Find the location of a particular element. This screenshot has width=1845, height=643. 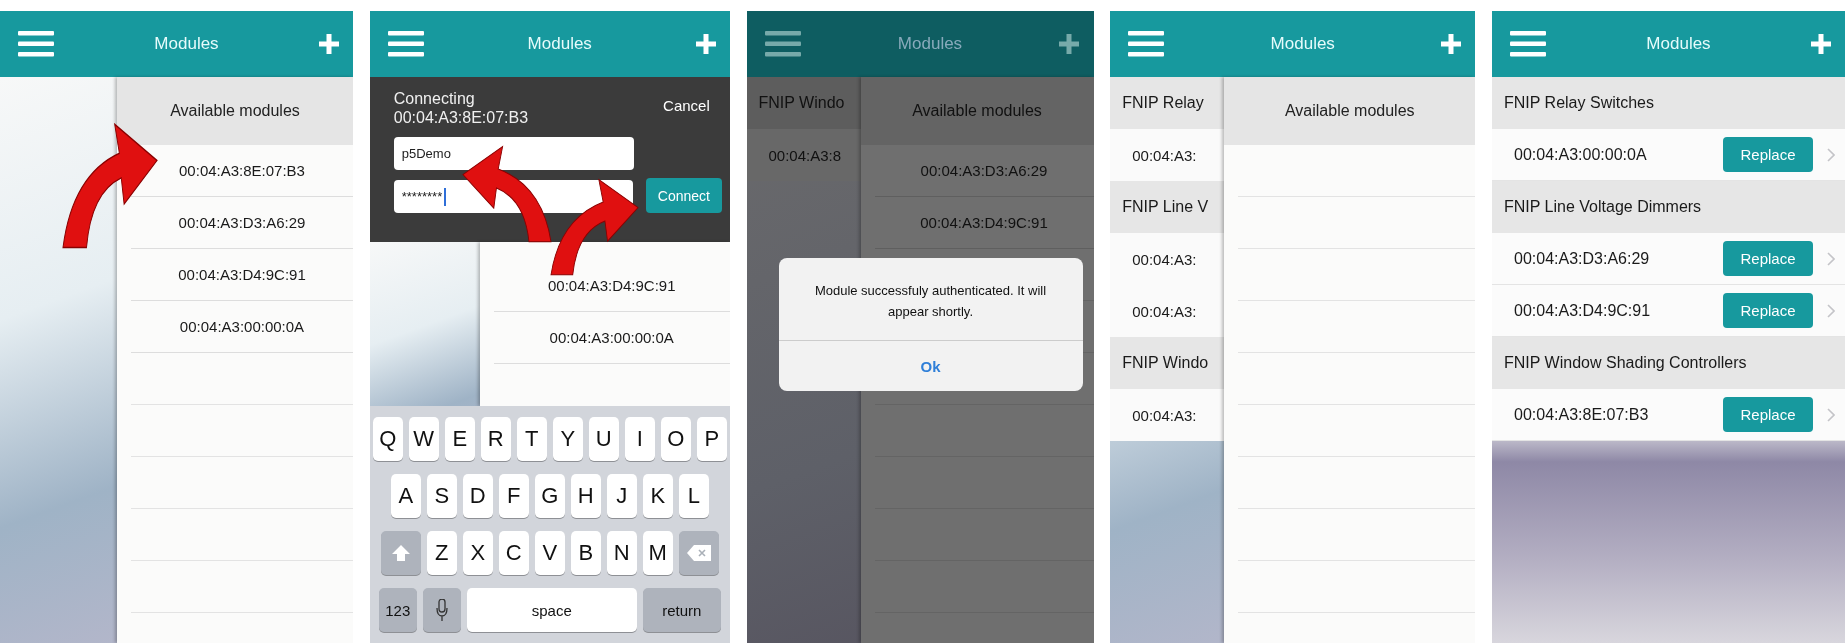

connecting-label: Connecting is located at coordinates (434, 98).